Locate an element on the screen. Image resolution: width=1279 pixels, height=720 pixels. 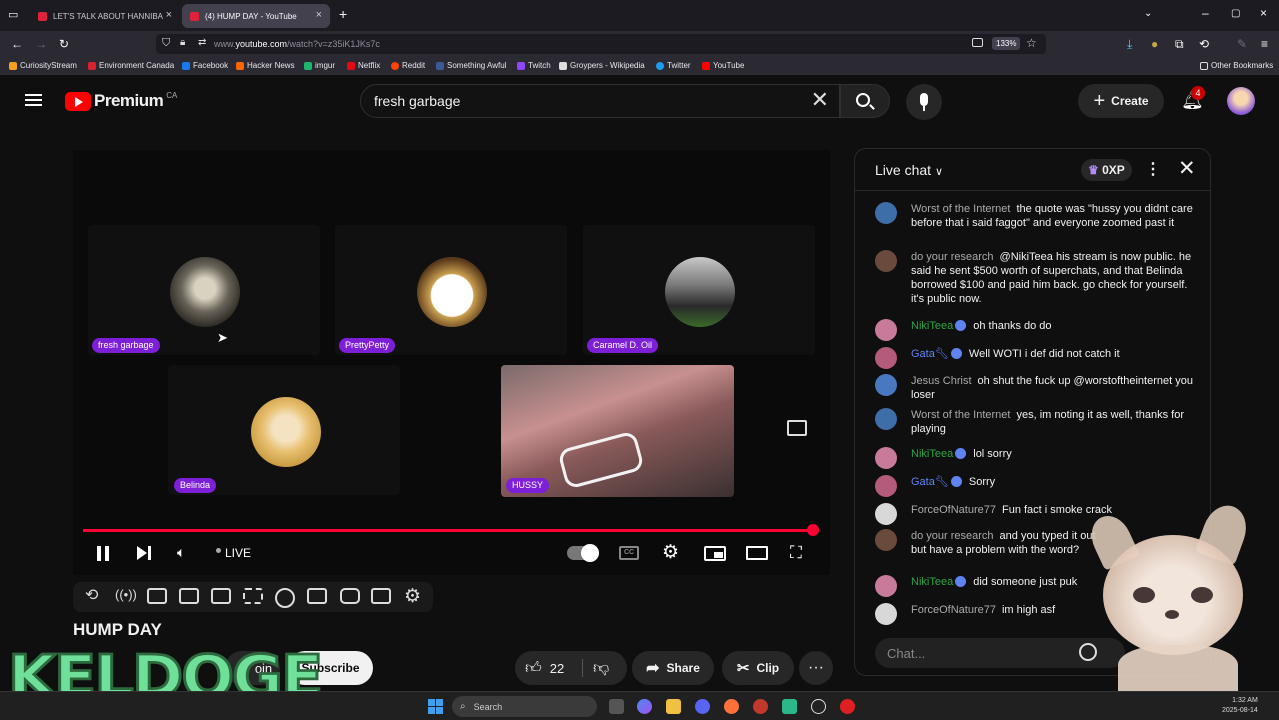
tab-hannibal: LET'S TALK ABOUT HANNIBA × is located at coordinates (105, 16).